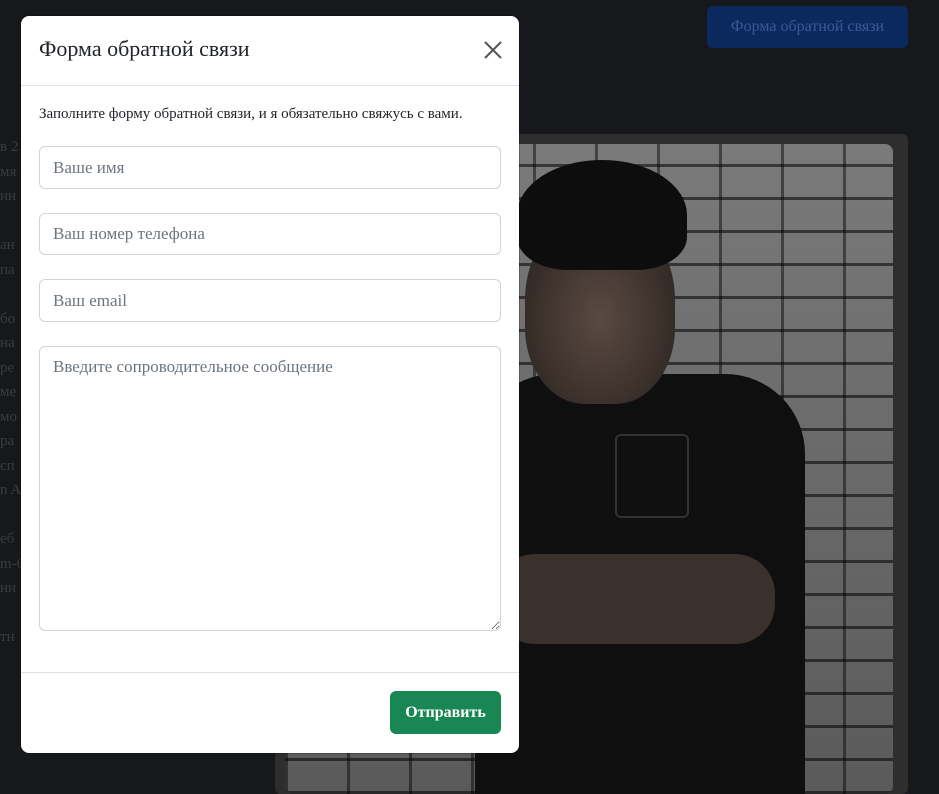 The width and height of the screenshot is (939, 794). Describe the element at coordinates (144, 48) in the screenshot. I see `modal-title: Форма обратной связи` at that location.